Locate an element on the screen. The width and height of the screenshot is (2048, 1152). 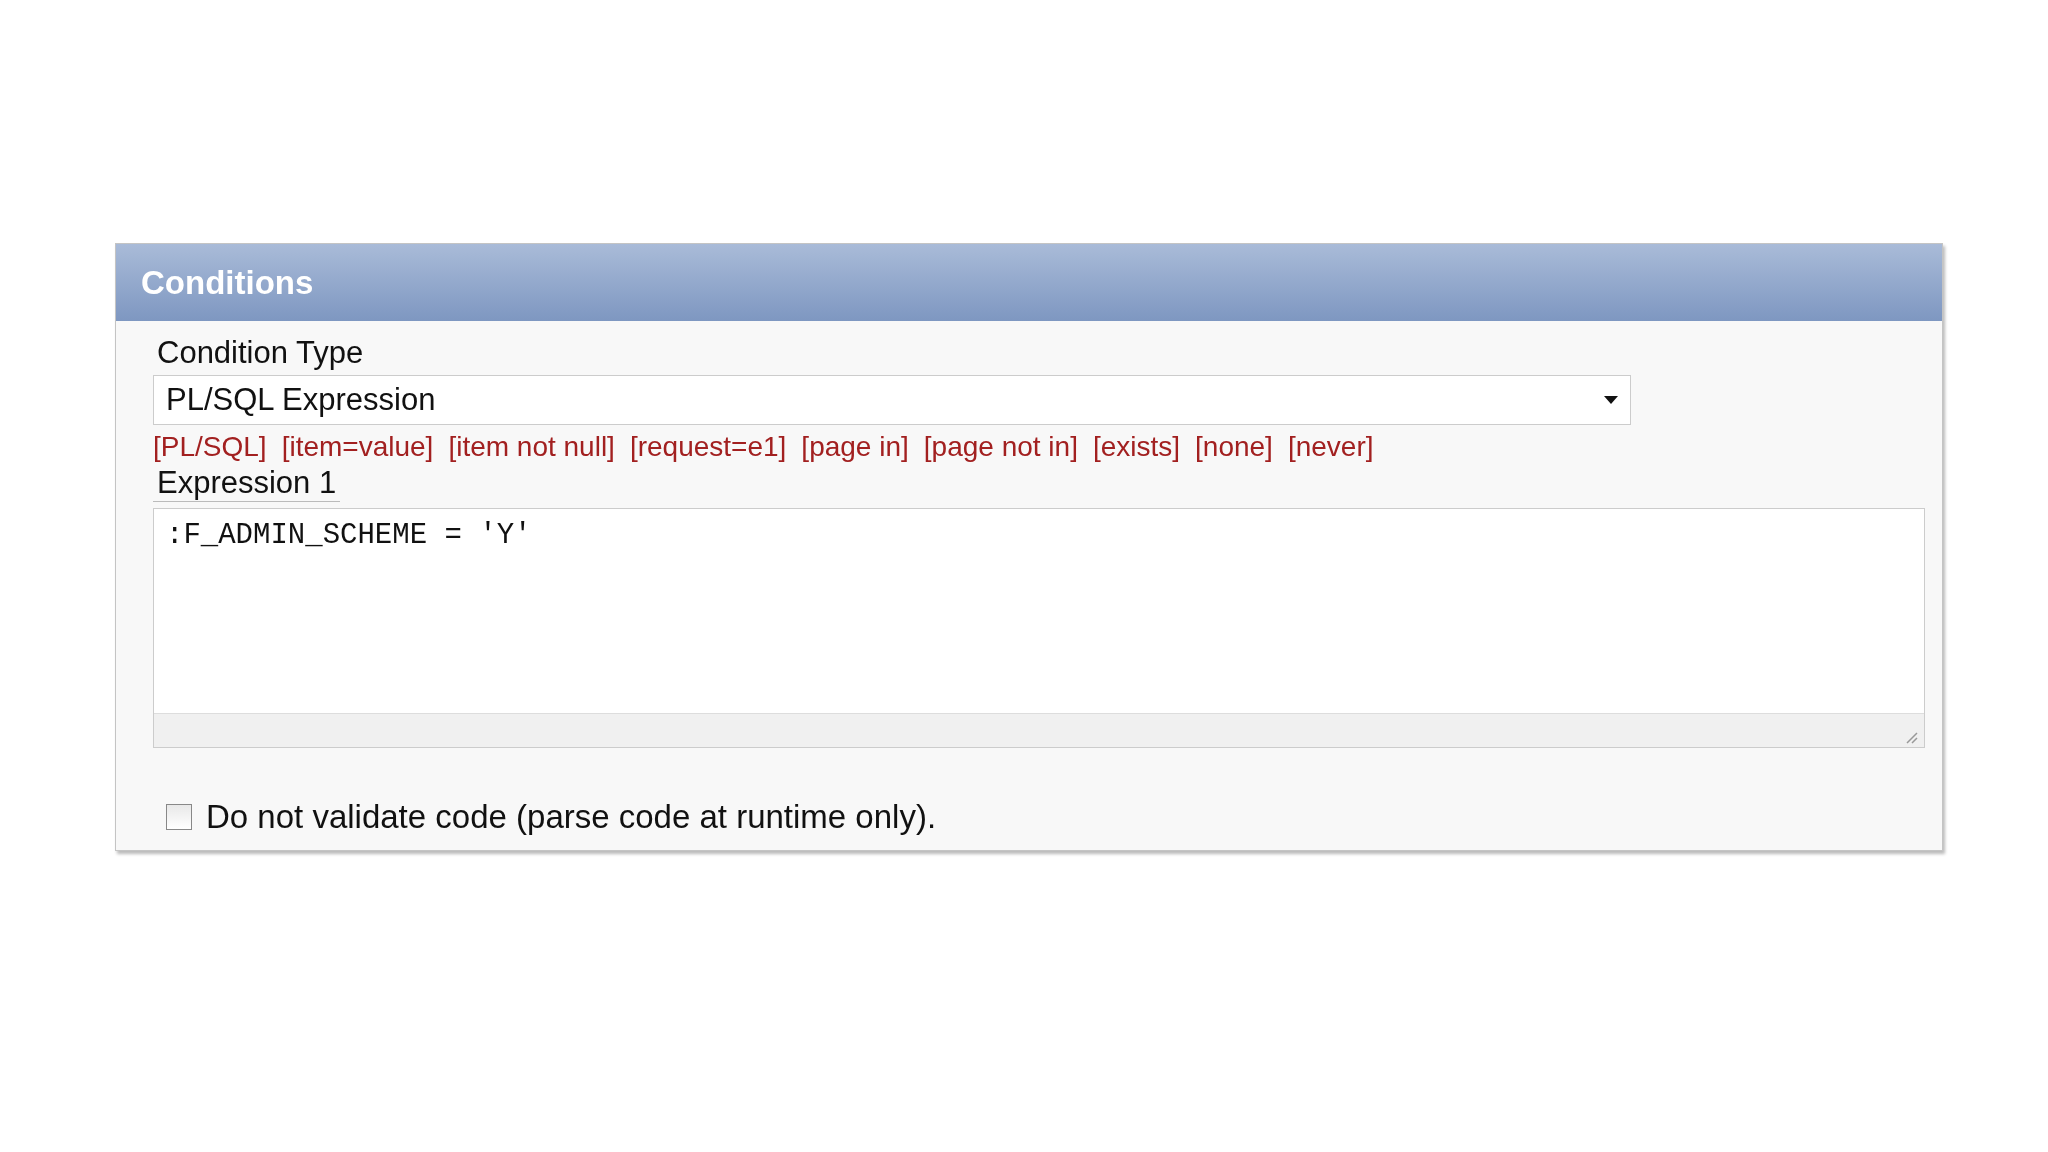
caret-icon is located at coordinates (1611, 400).